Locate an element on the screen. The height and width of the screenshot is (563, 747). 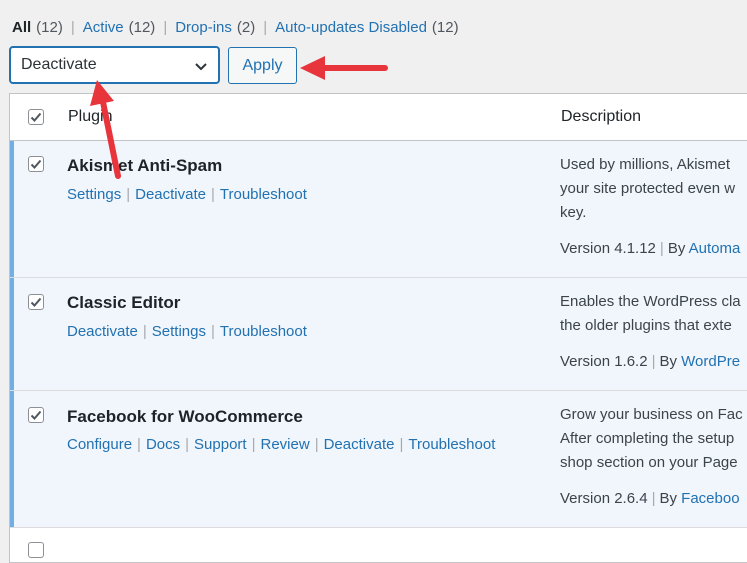
description-line: Grow your business on Fac is located at coordinates (651, 414).